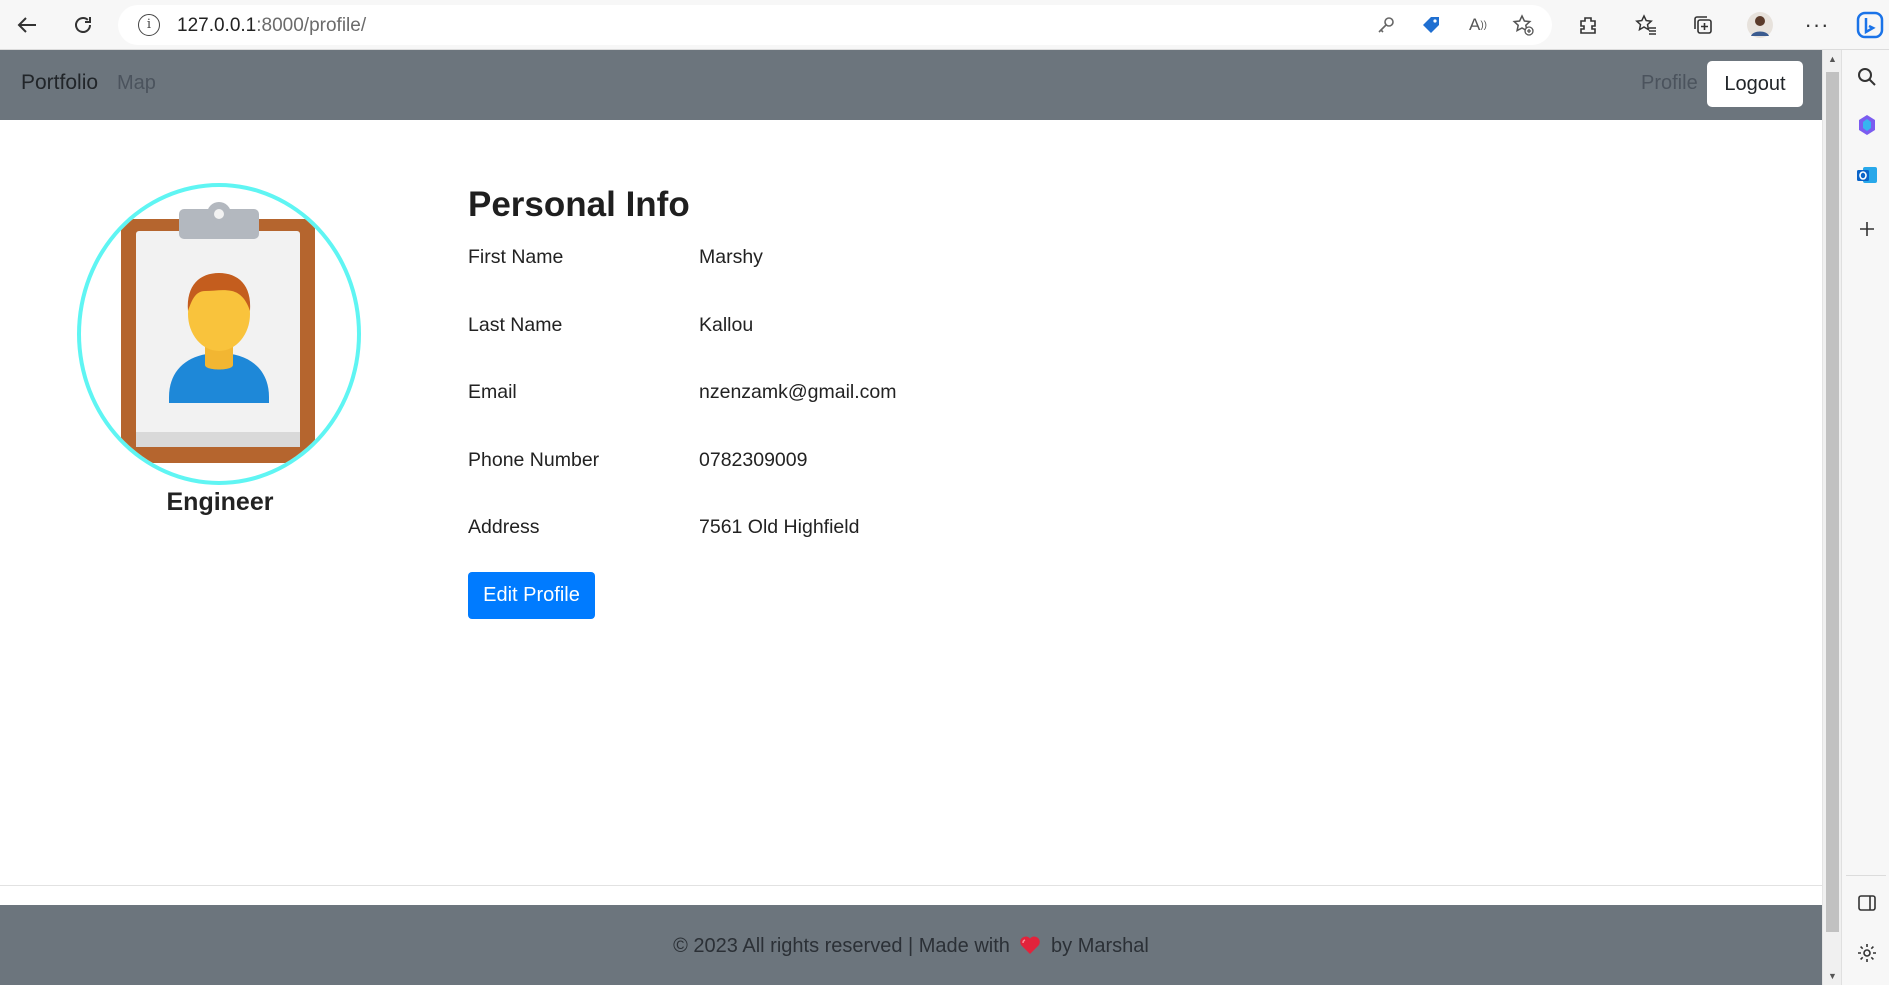  I want to click on heart-icon, so click(1030, 948).